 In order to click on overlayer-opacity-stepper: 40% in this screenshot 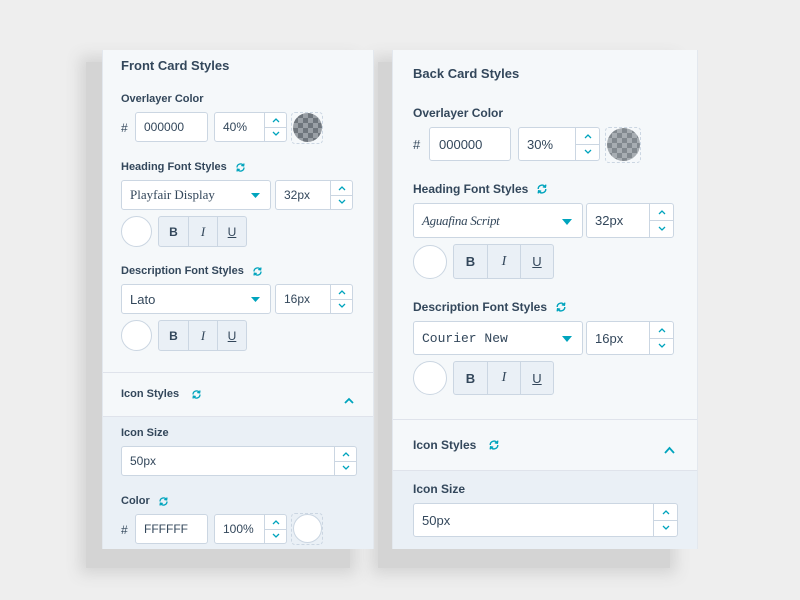, I will do `click(250, 127)`.